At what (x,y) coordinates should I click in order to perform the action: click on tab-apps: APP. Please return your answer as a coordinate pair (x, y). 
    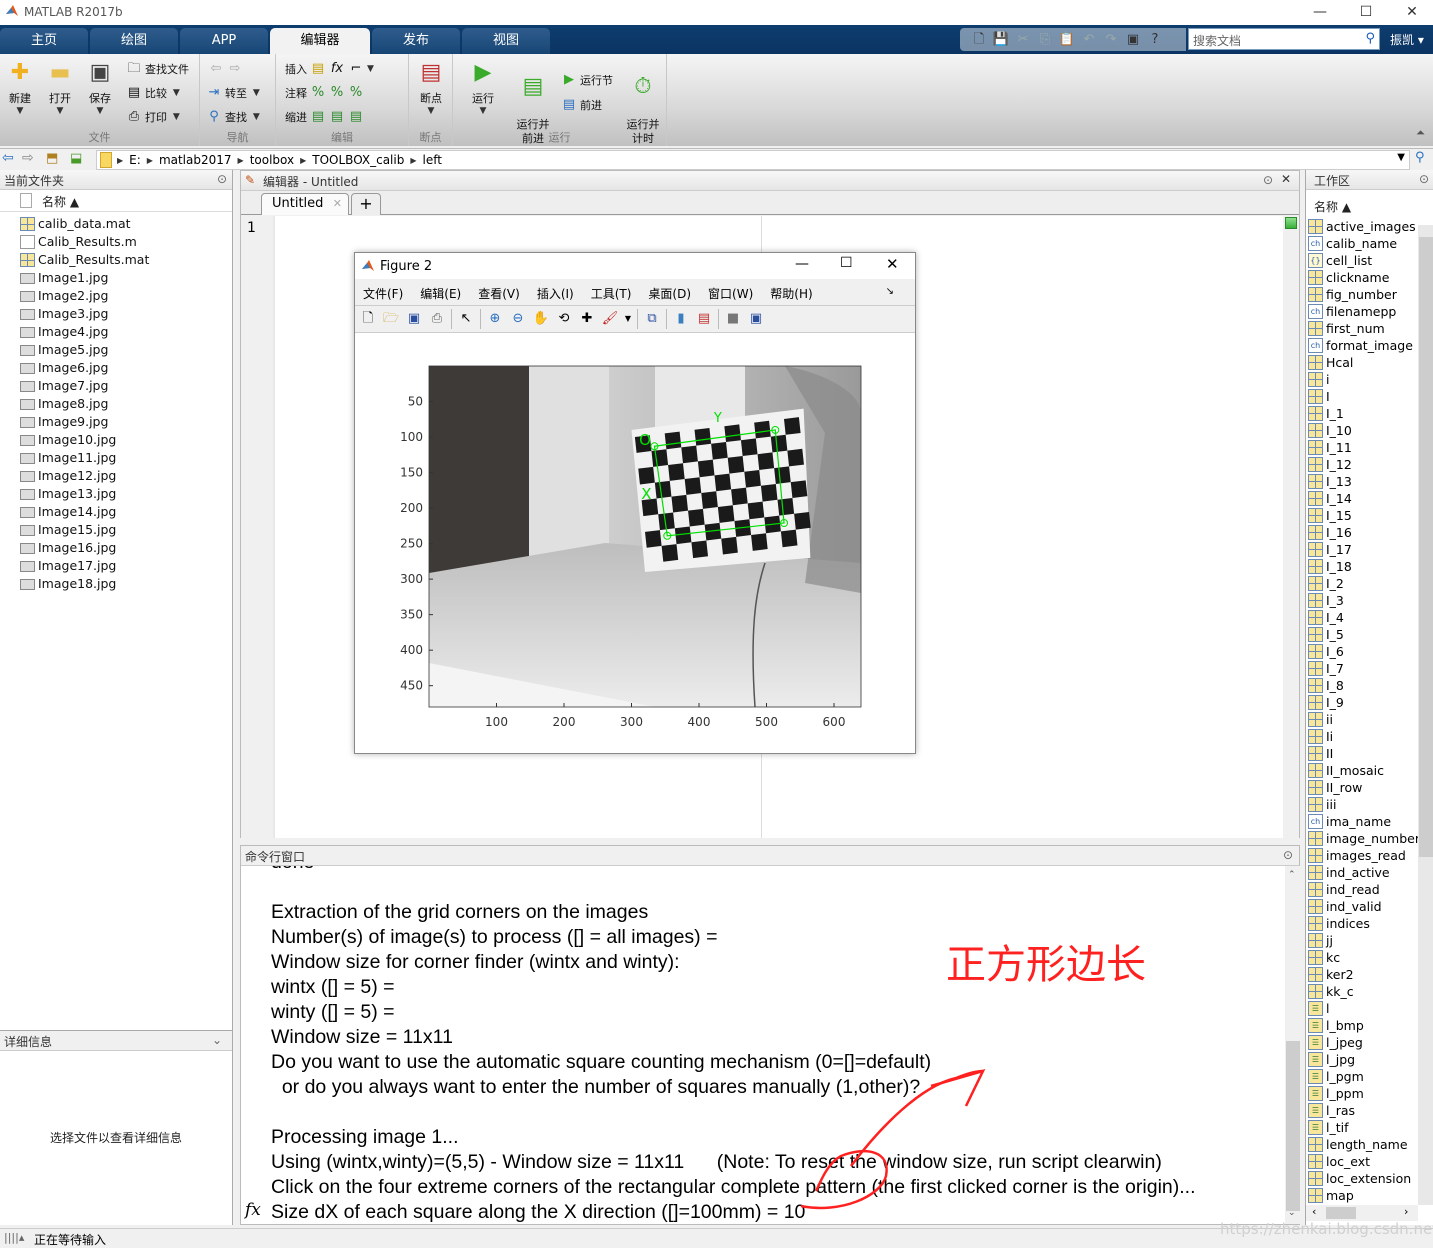
    Looking at the image, I should click on (224, 41).